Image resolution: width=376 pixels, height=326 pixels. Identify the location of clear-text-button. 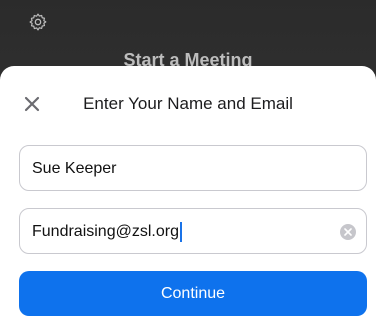
(348, 232).